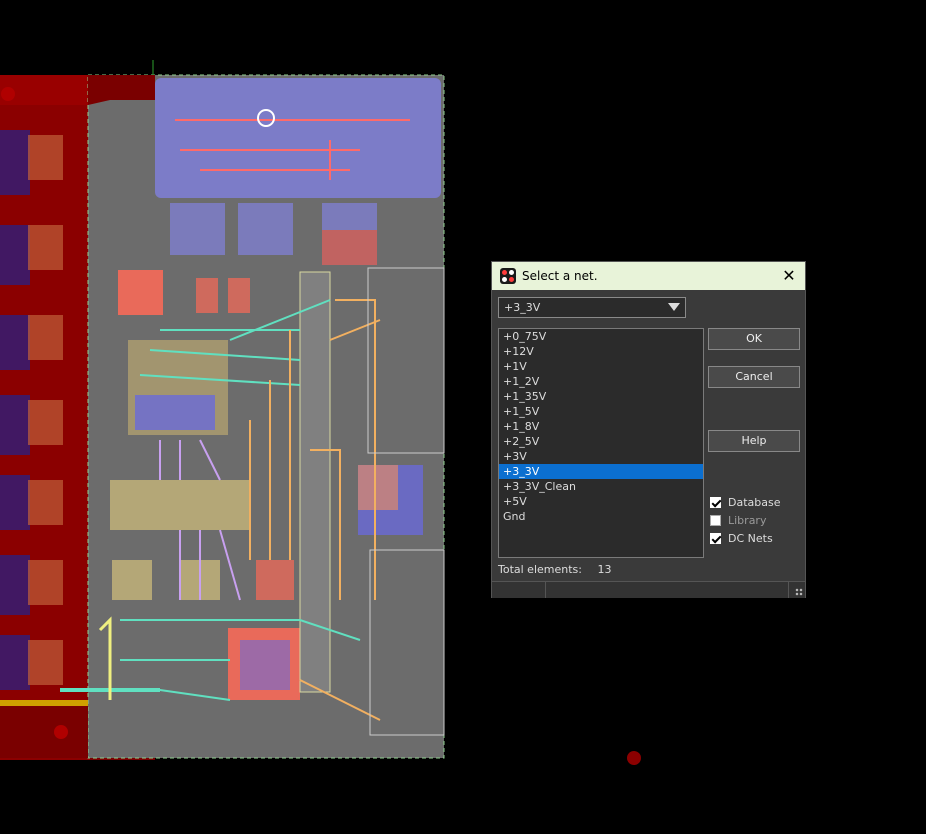  What do you see at coordinates (601, 456) in the screenshot?
I see `net-list-item: +3V` at bounding box center [601, 456].